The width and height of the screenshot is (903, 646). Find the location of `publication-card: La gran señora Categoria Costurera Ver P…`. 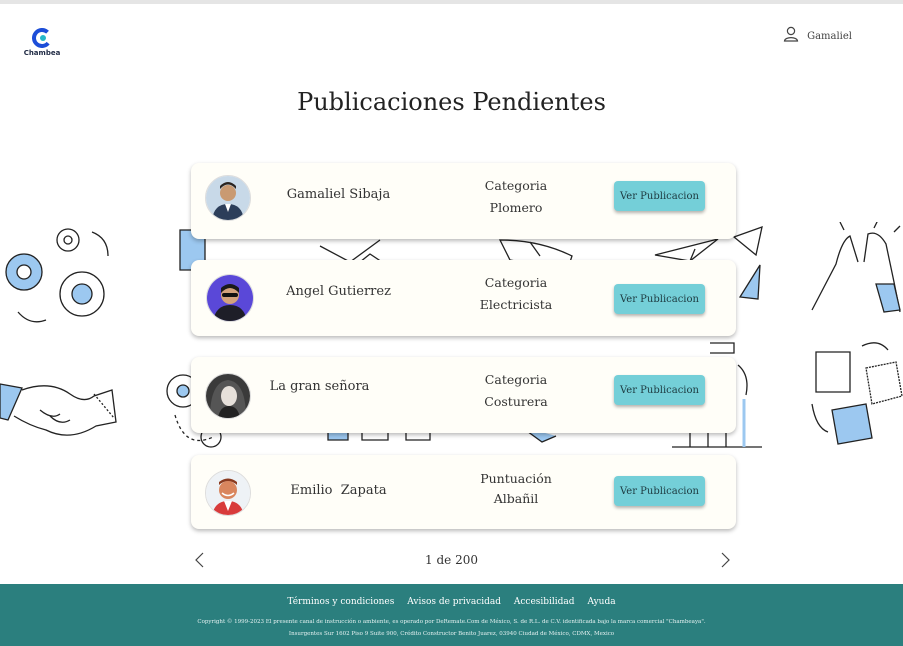

publication-card: La gran señora Categoria Costurera Ver P… is located at coordinates (463, 395).